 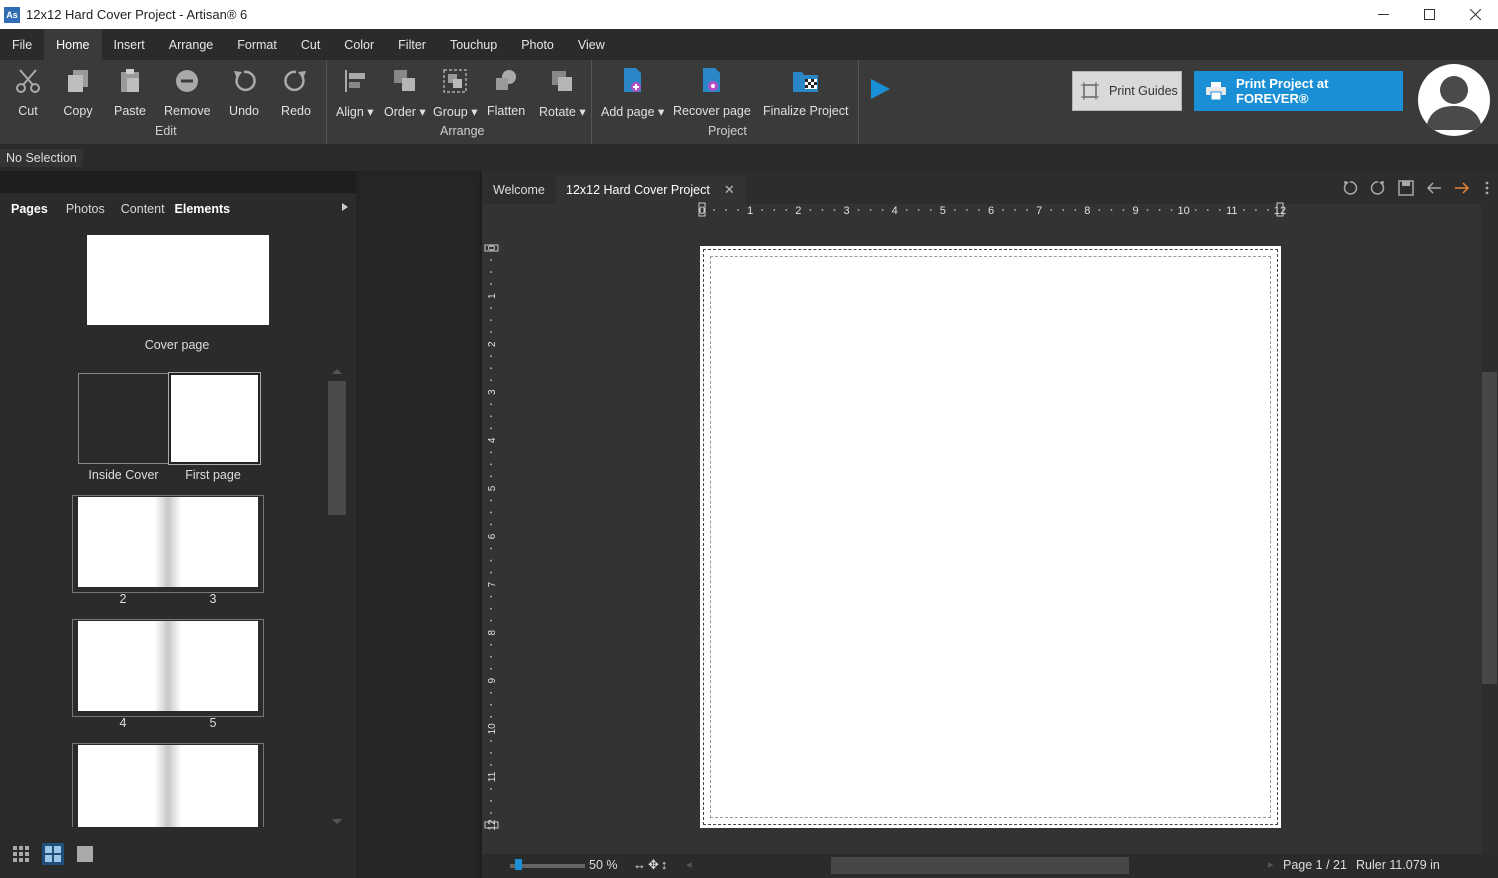 I want to click on close-icon, so click(x=1475, y=14).